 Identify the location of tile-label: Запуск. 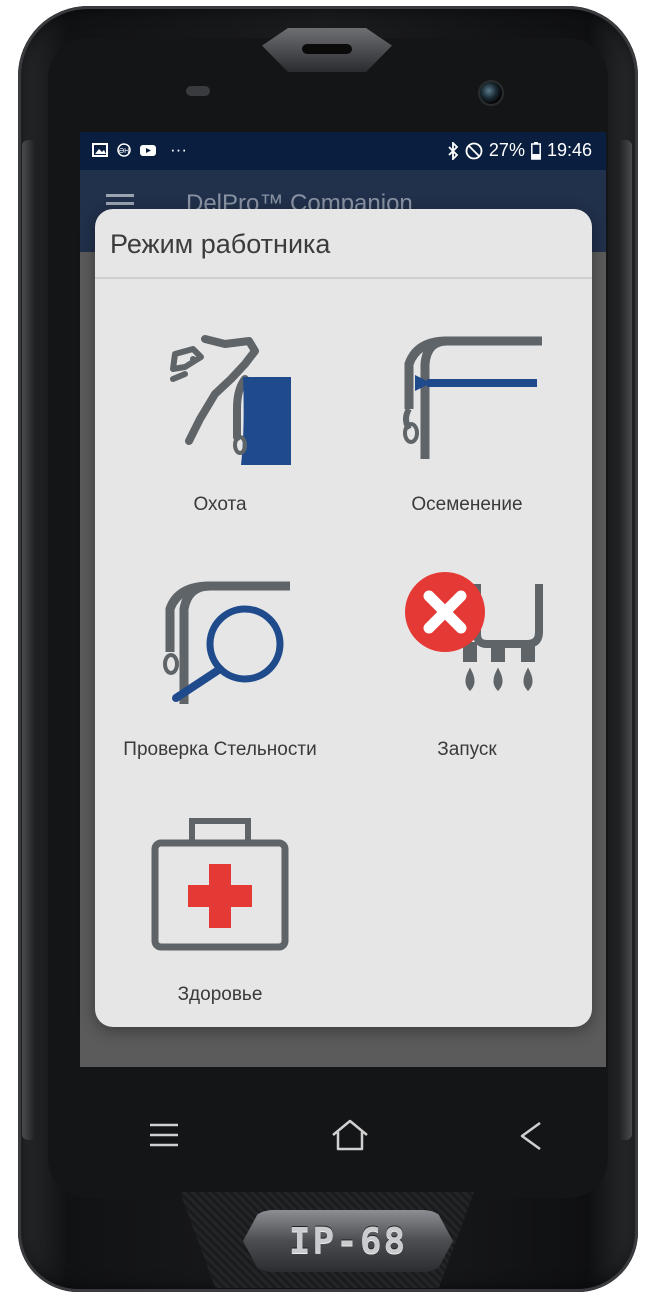
(467, 749).